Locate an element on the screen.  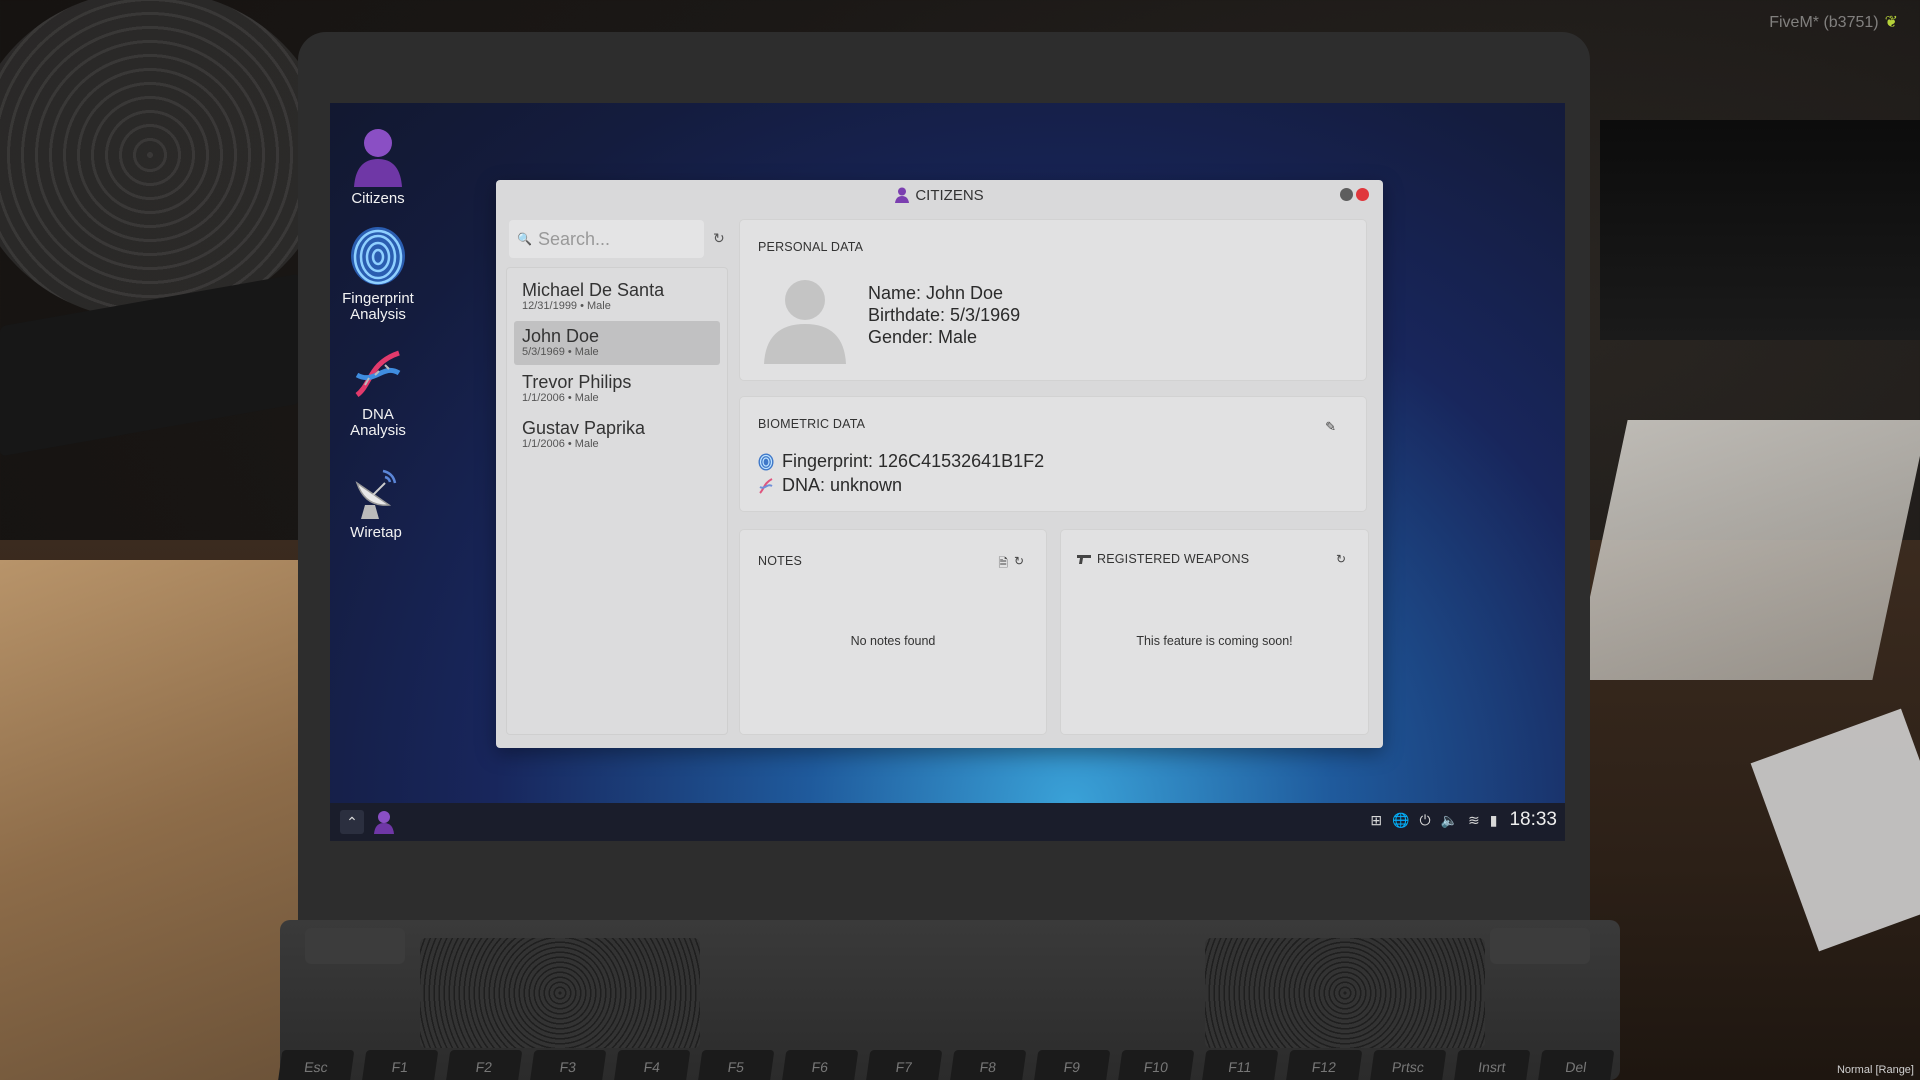
globe-icon: 🌐 is located at coordinates (1400, 820).